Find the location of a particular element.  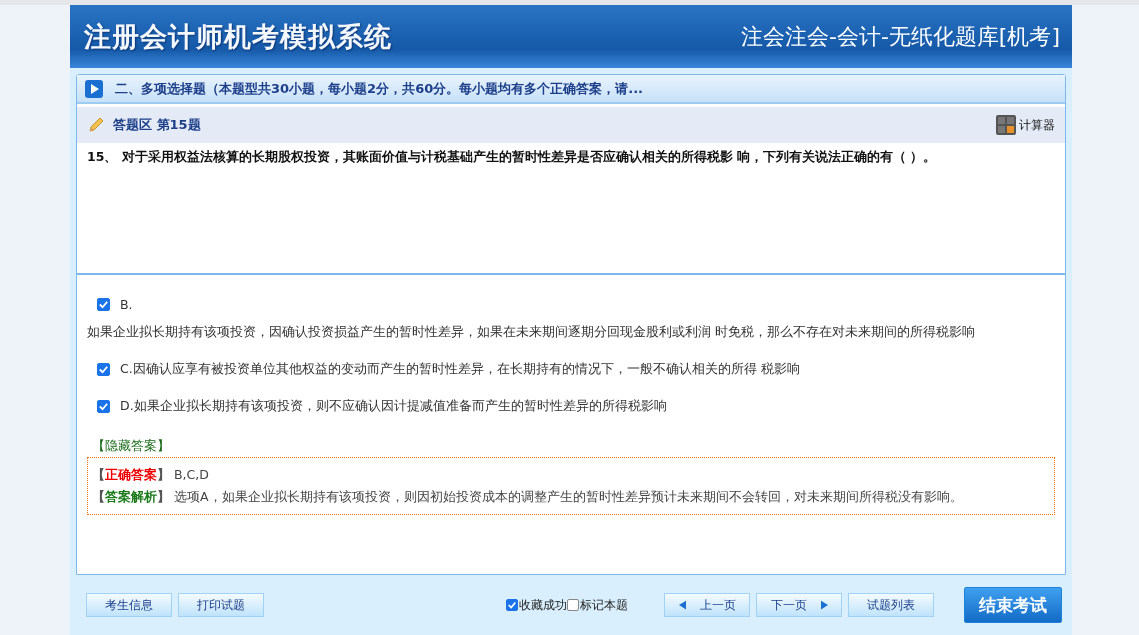

question-bank-title: 注会注会-会计-无纸化题库[机考] is located at coordinates (900, 36).